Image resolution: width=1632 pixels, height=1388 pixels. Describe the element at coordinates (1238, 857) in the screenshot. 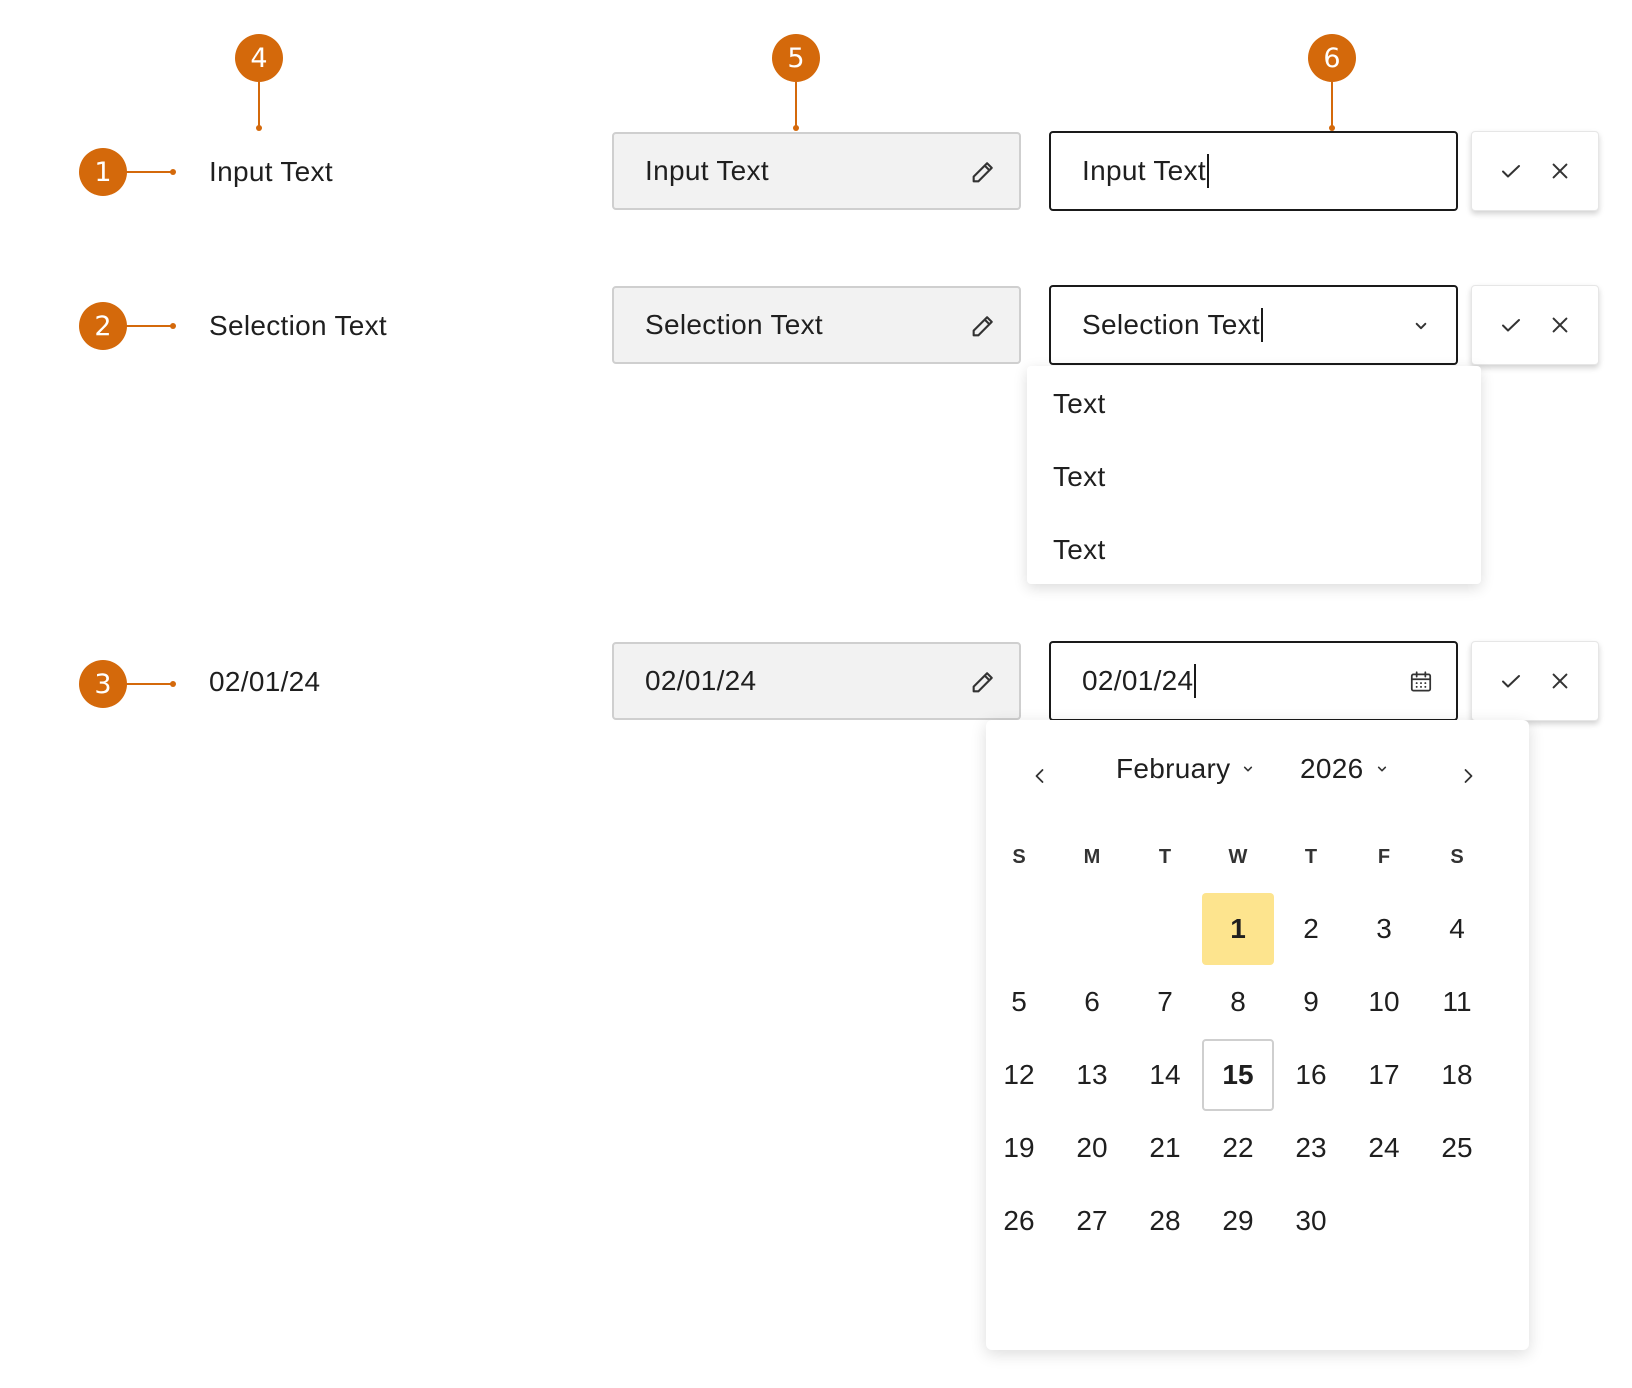

I see `weekday-header: W` at that location.